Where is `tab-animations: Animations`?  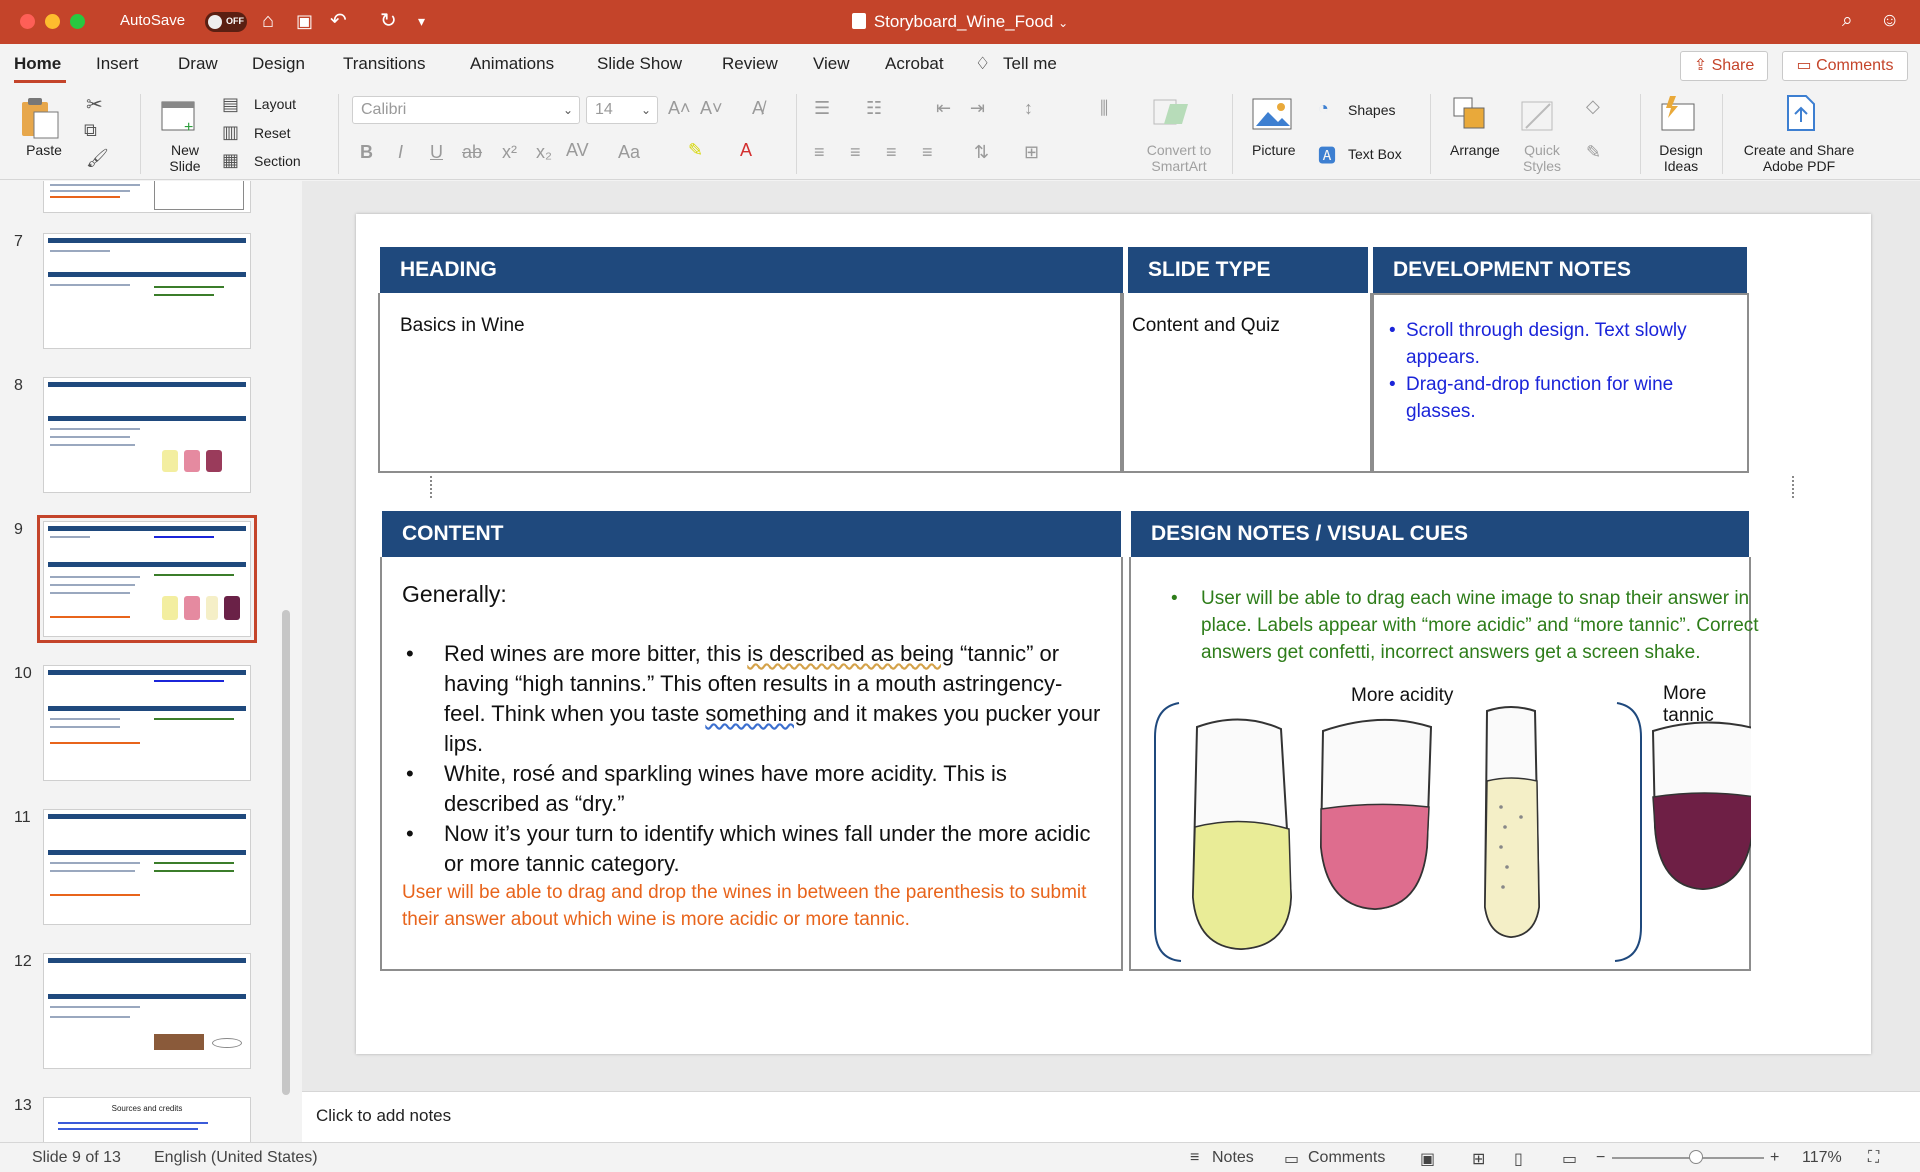
tab-animations: Animations is located at coordinates (512, 64).